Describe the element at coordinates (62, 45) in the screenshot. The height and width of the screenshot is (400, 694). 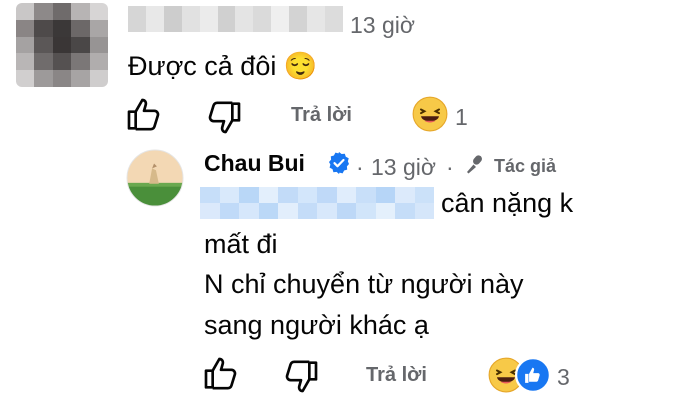
I see `commenter-avatar-blurred` at that location.